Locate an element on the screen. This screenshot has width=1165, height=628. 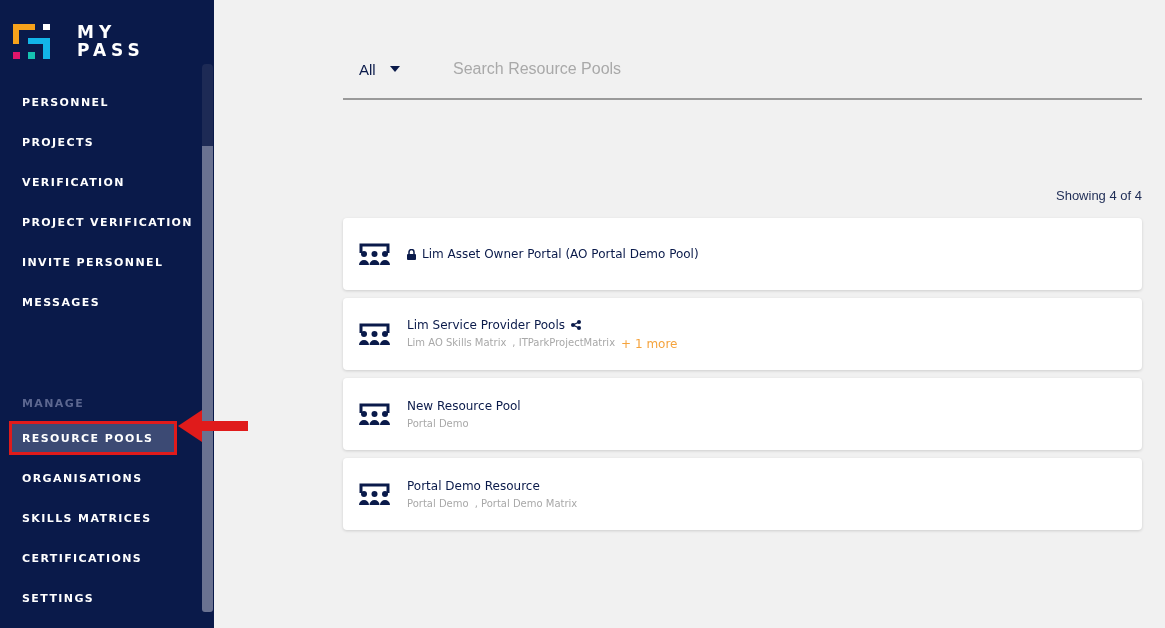
matrix-label: Lim AO Skills Matrix is located at coordinates (457, 343).